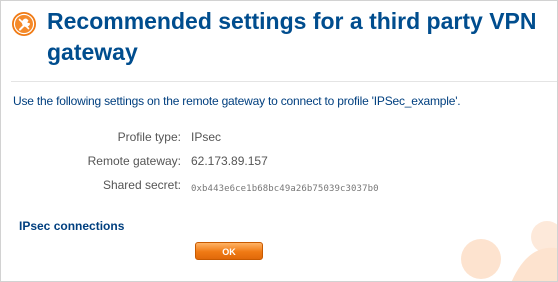 This screenshot has height=282, width=558. I want to click on setting-label: Remote gateway:, so click(134, 161).